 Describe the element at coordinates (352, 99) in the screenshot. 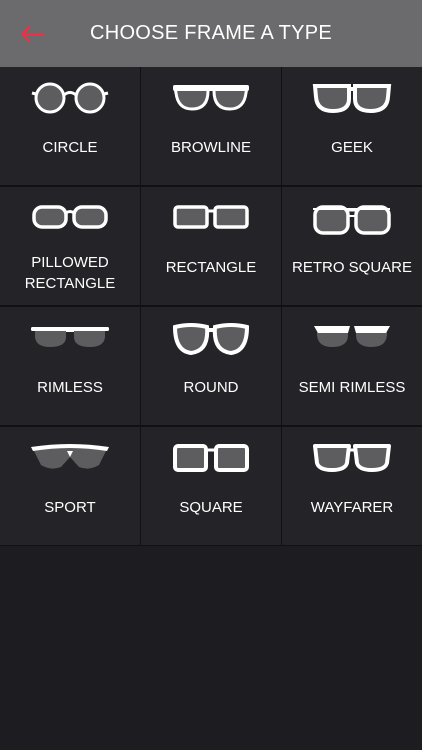

I see `geek-glasses-icon` at that location.